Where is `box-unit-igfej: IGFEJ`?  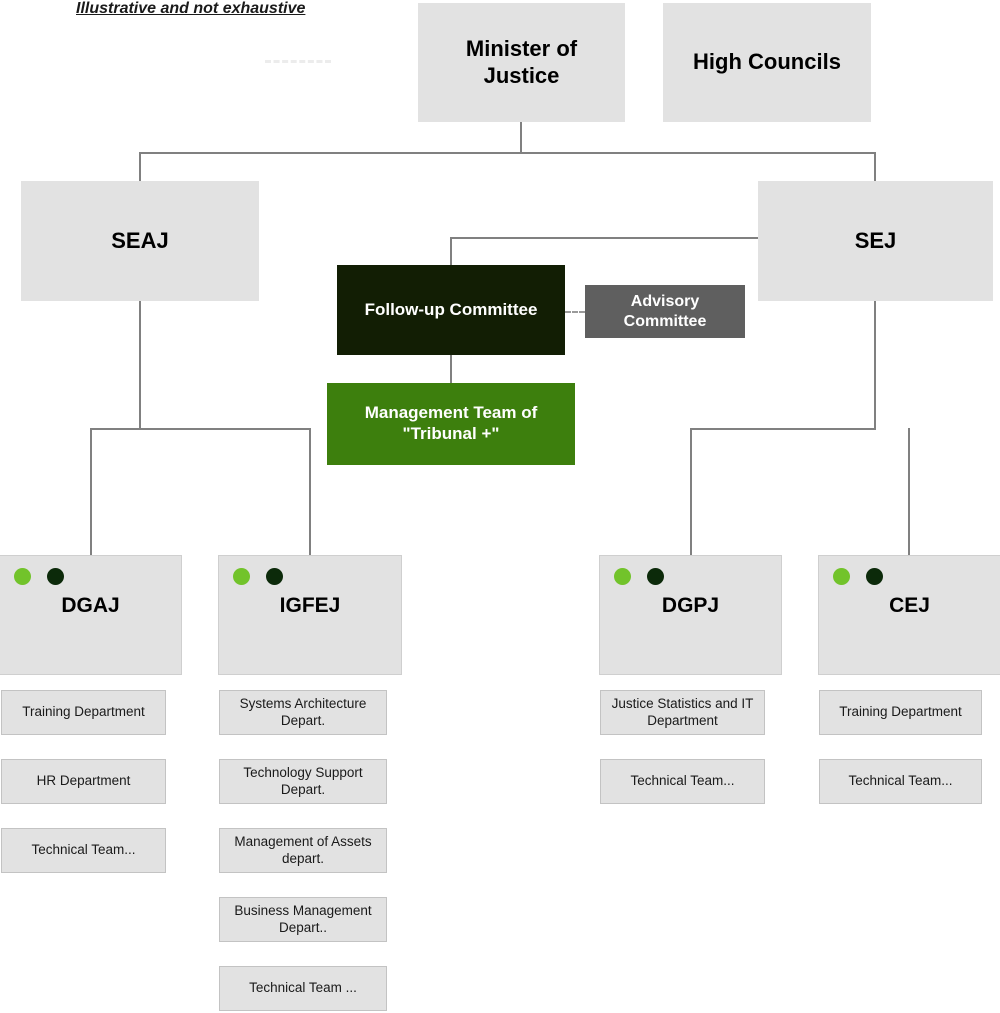
box-unit-igfej: IGFEJ is located at coordinates (310, 615).